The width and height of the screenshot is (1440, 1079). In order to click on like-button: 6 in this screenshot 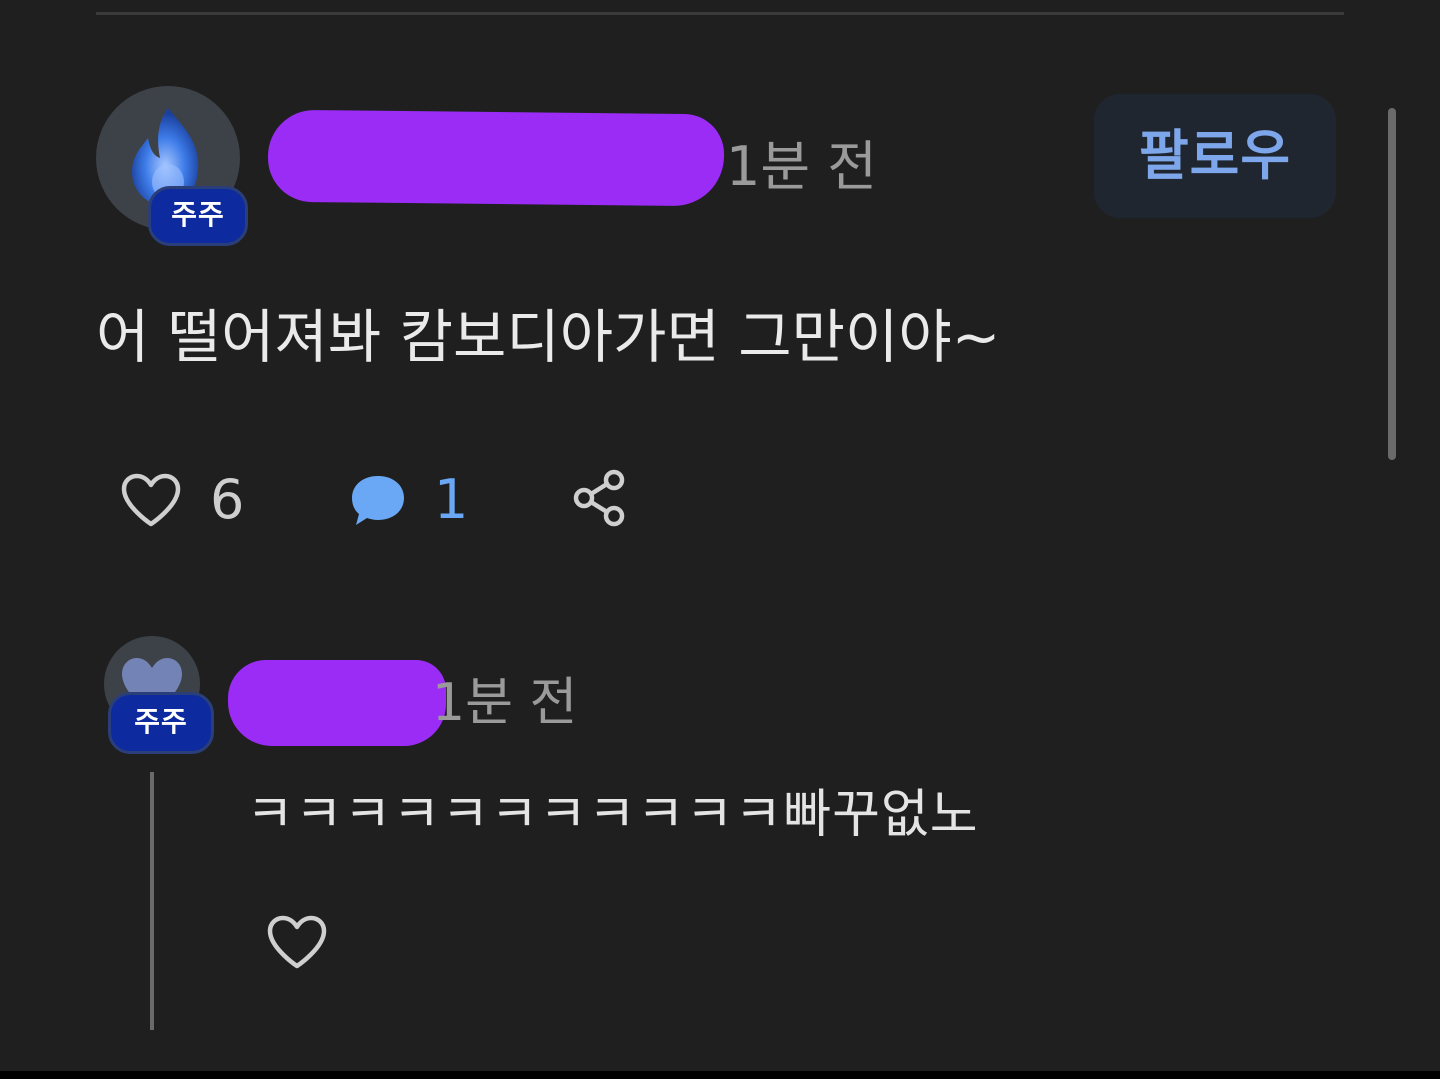, I will do `click(182, 500)`.